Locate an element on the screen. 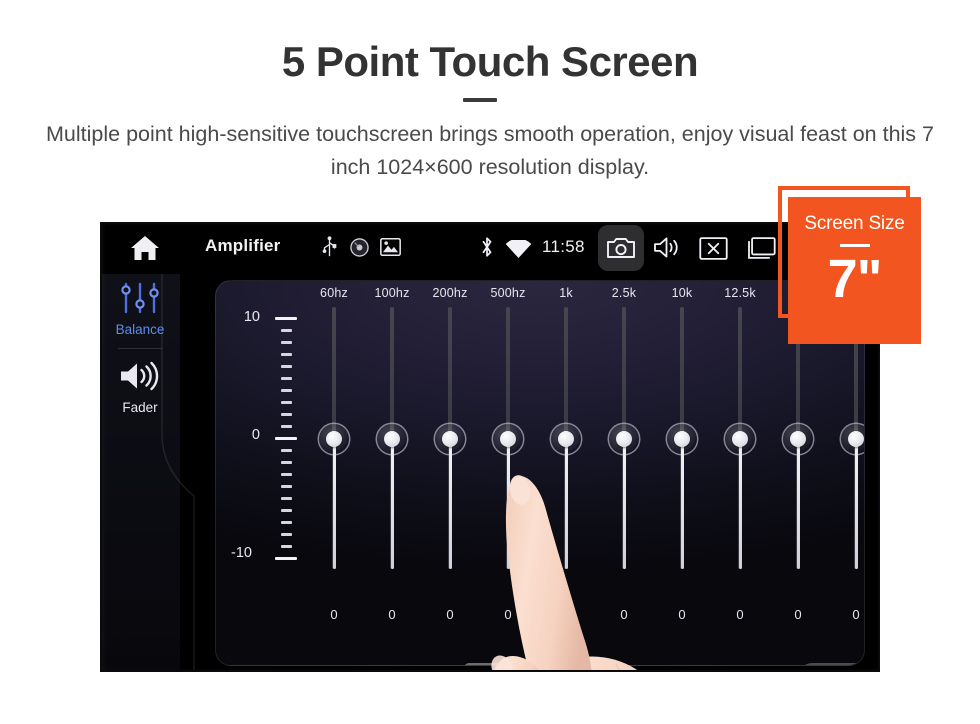  page-title: 5 Point Touch Screen is located at coordinates (490, 61).